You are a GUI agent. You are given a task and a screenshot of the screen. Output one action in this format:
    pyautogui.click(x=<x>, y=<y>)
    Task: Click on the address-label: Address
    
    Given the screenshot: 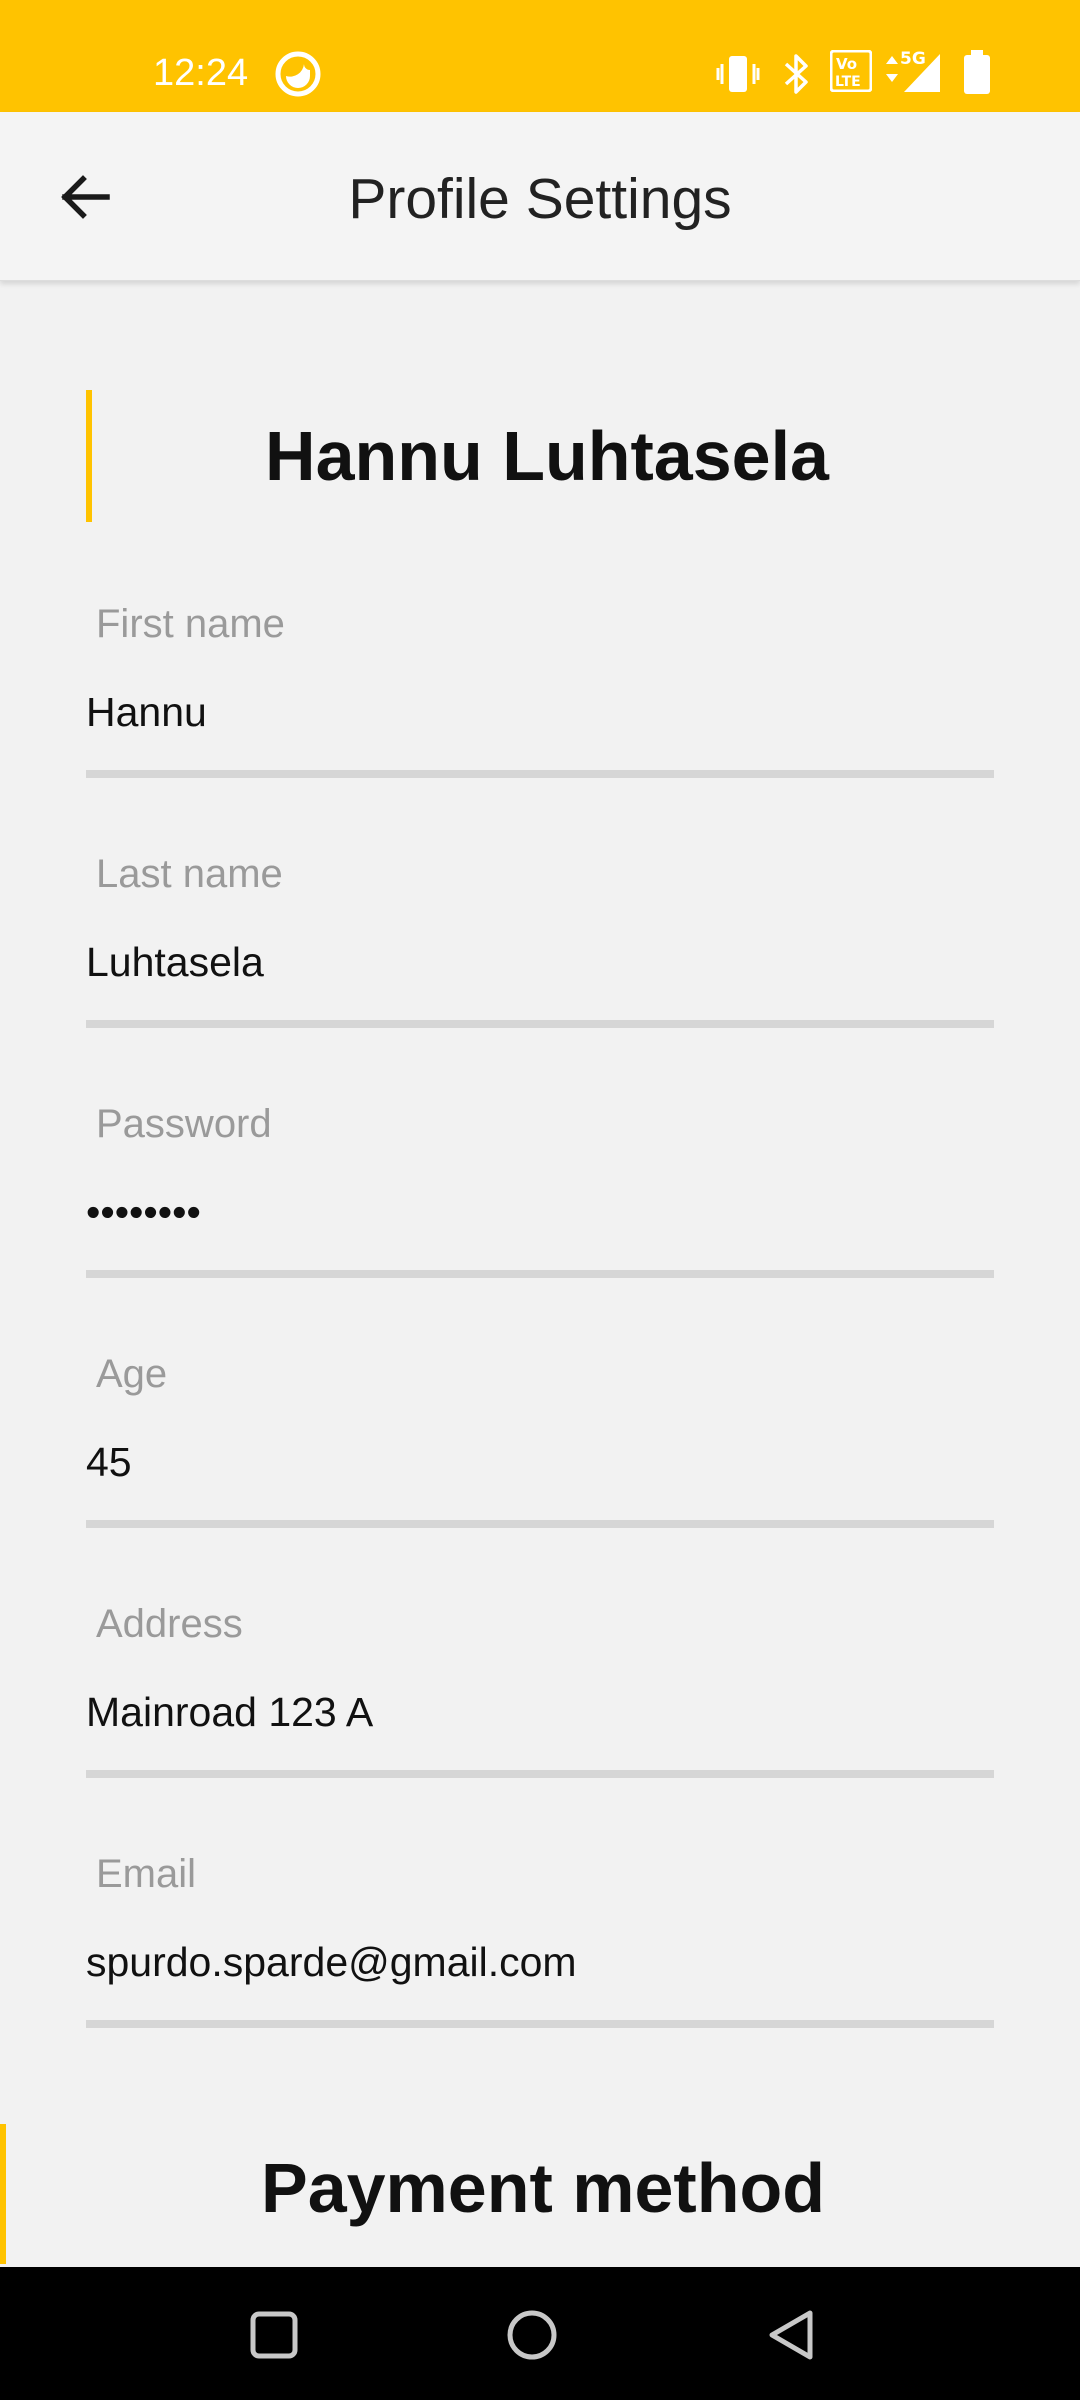 What is the action you would take?
    pyautogui.click(x=169, y=1624)
    